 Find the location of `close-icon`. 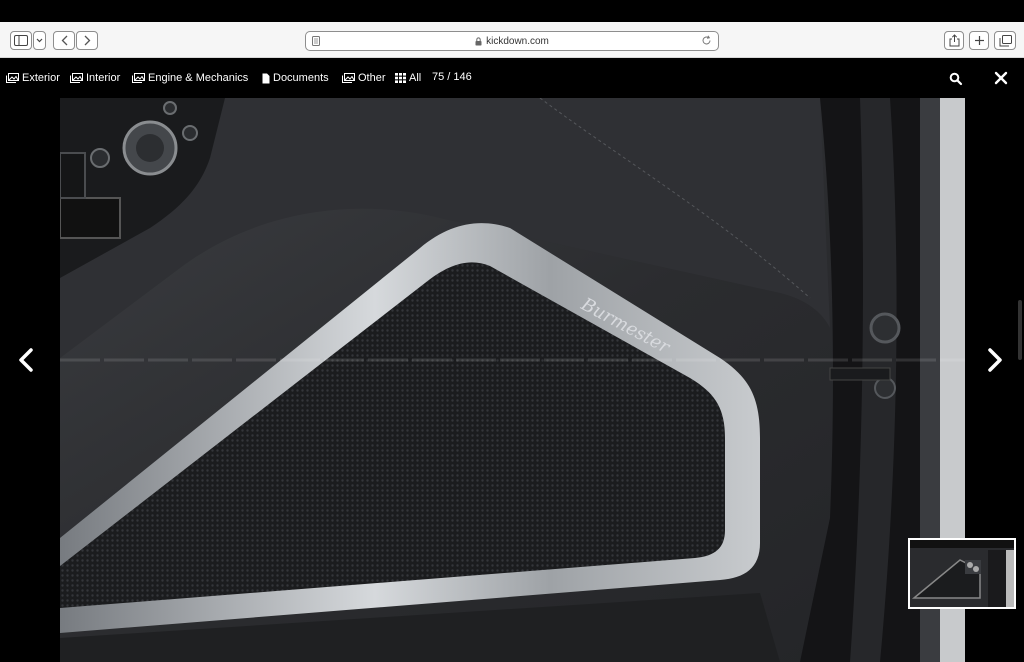

close-icon is located at coordinates (1001, 78).